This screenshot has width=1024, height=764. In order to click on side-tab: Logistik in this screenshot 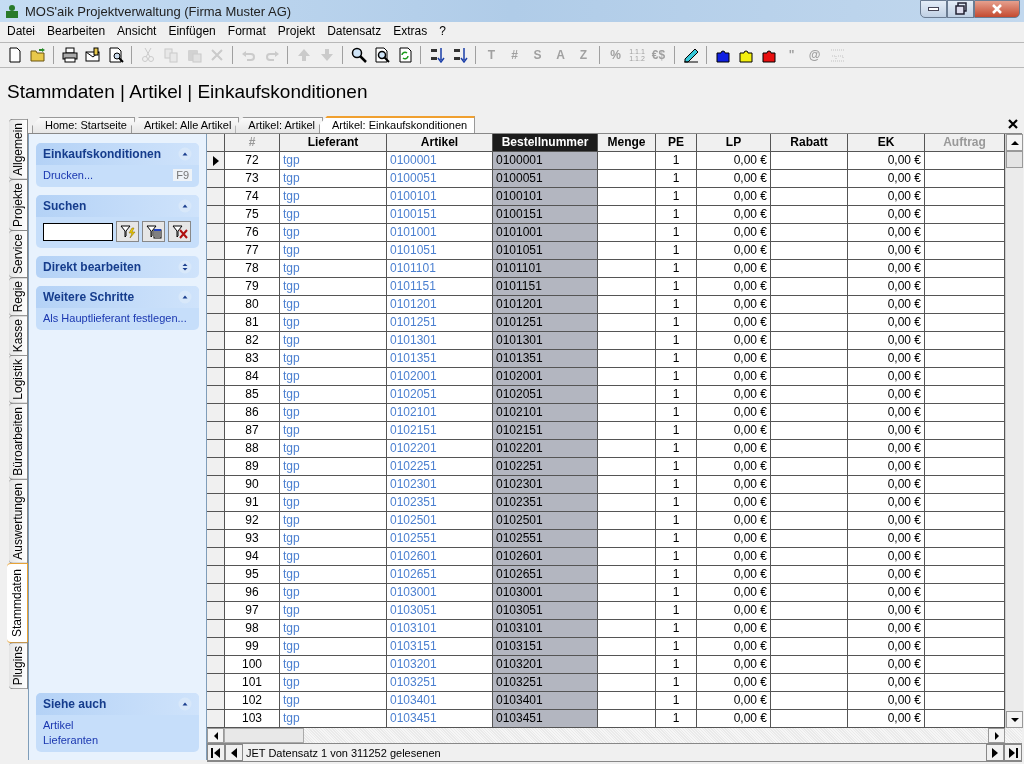, I will do `click(18, 380)`.